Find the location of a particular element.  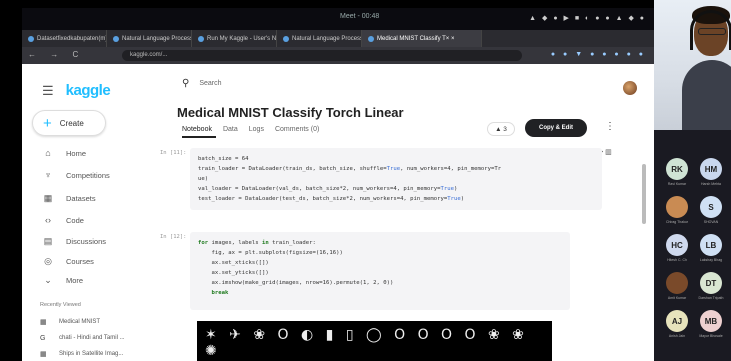

code-line: batch_size = 64 is located at coordinates (223, 159).